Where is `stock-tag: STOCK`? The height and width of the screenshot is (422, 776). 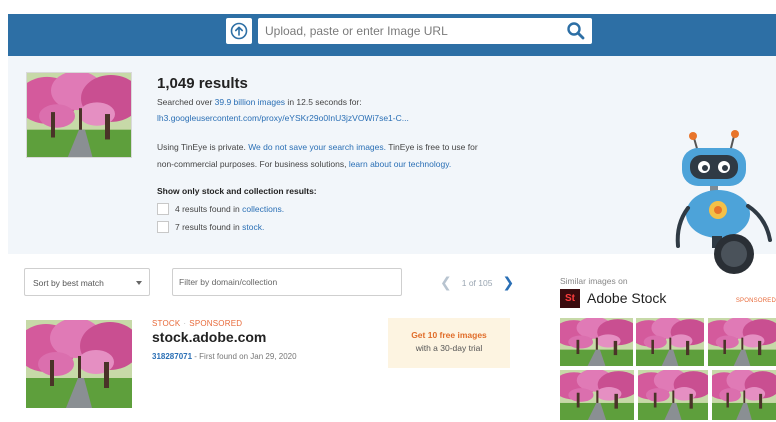 stock-tag: STOCK is located at coordinates (166, 323).